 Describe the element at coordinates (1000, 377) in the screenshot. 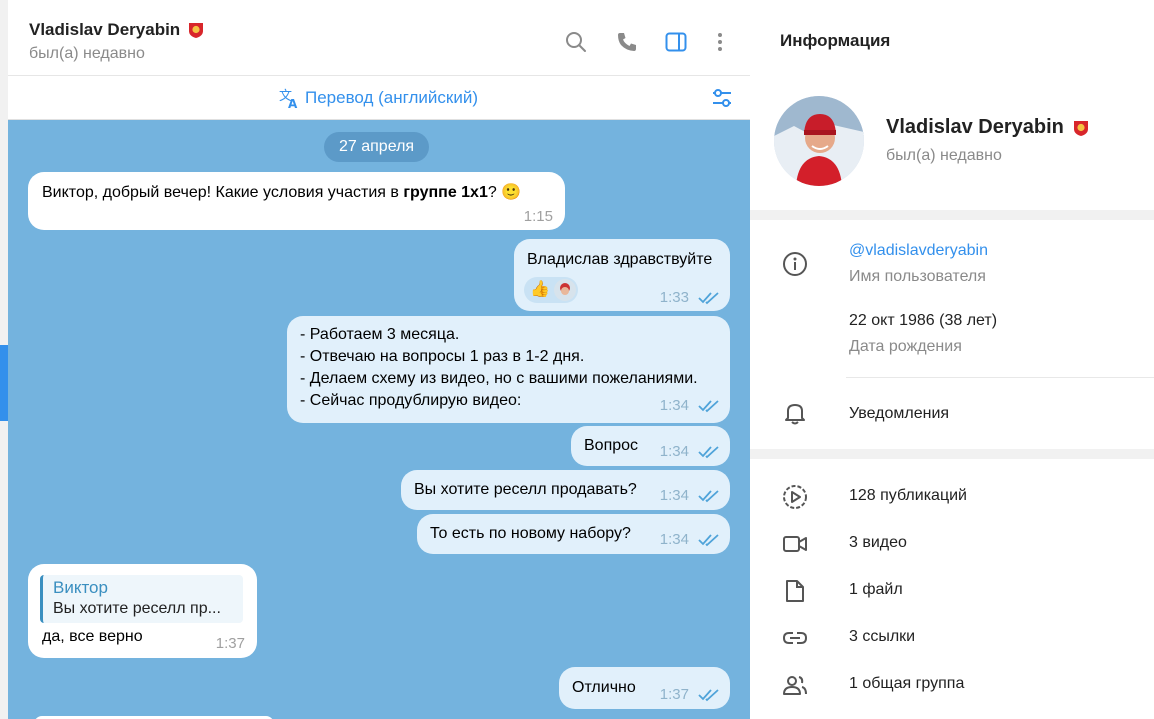

I see `row-divider` at that location.